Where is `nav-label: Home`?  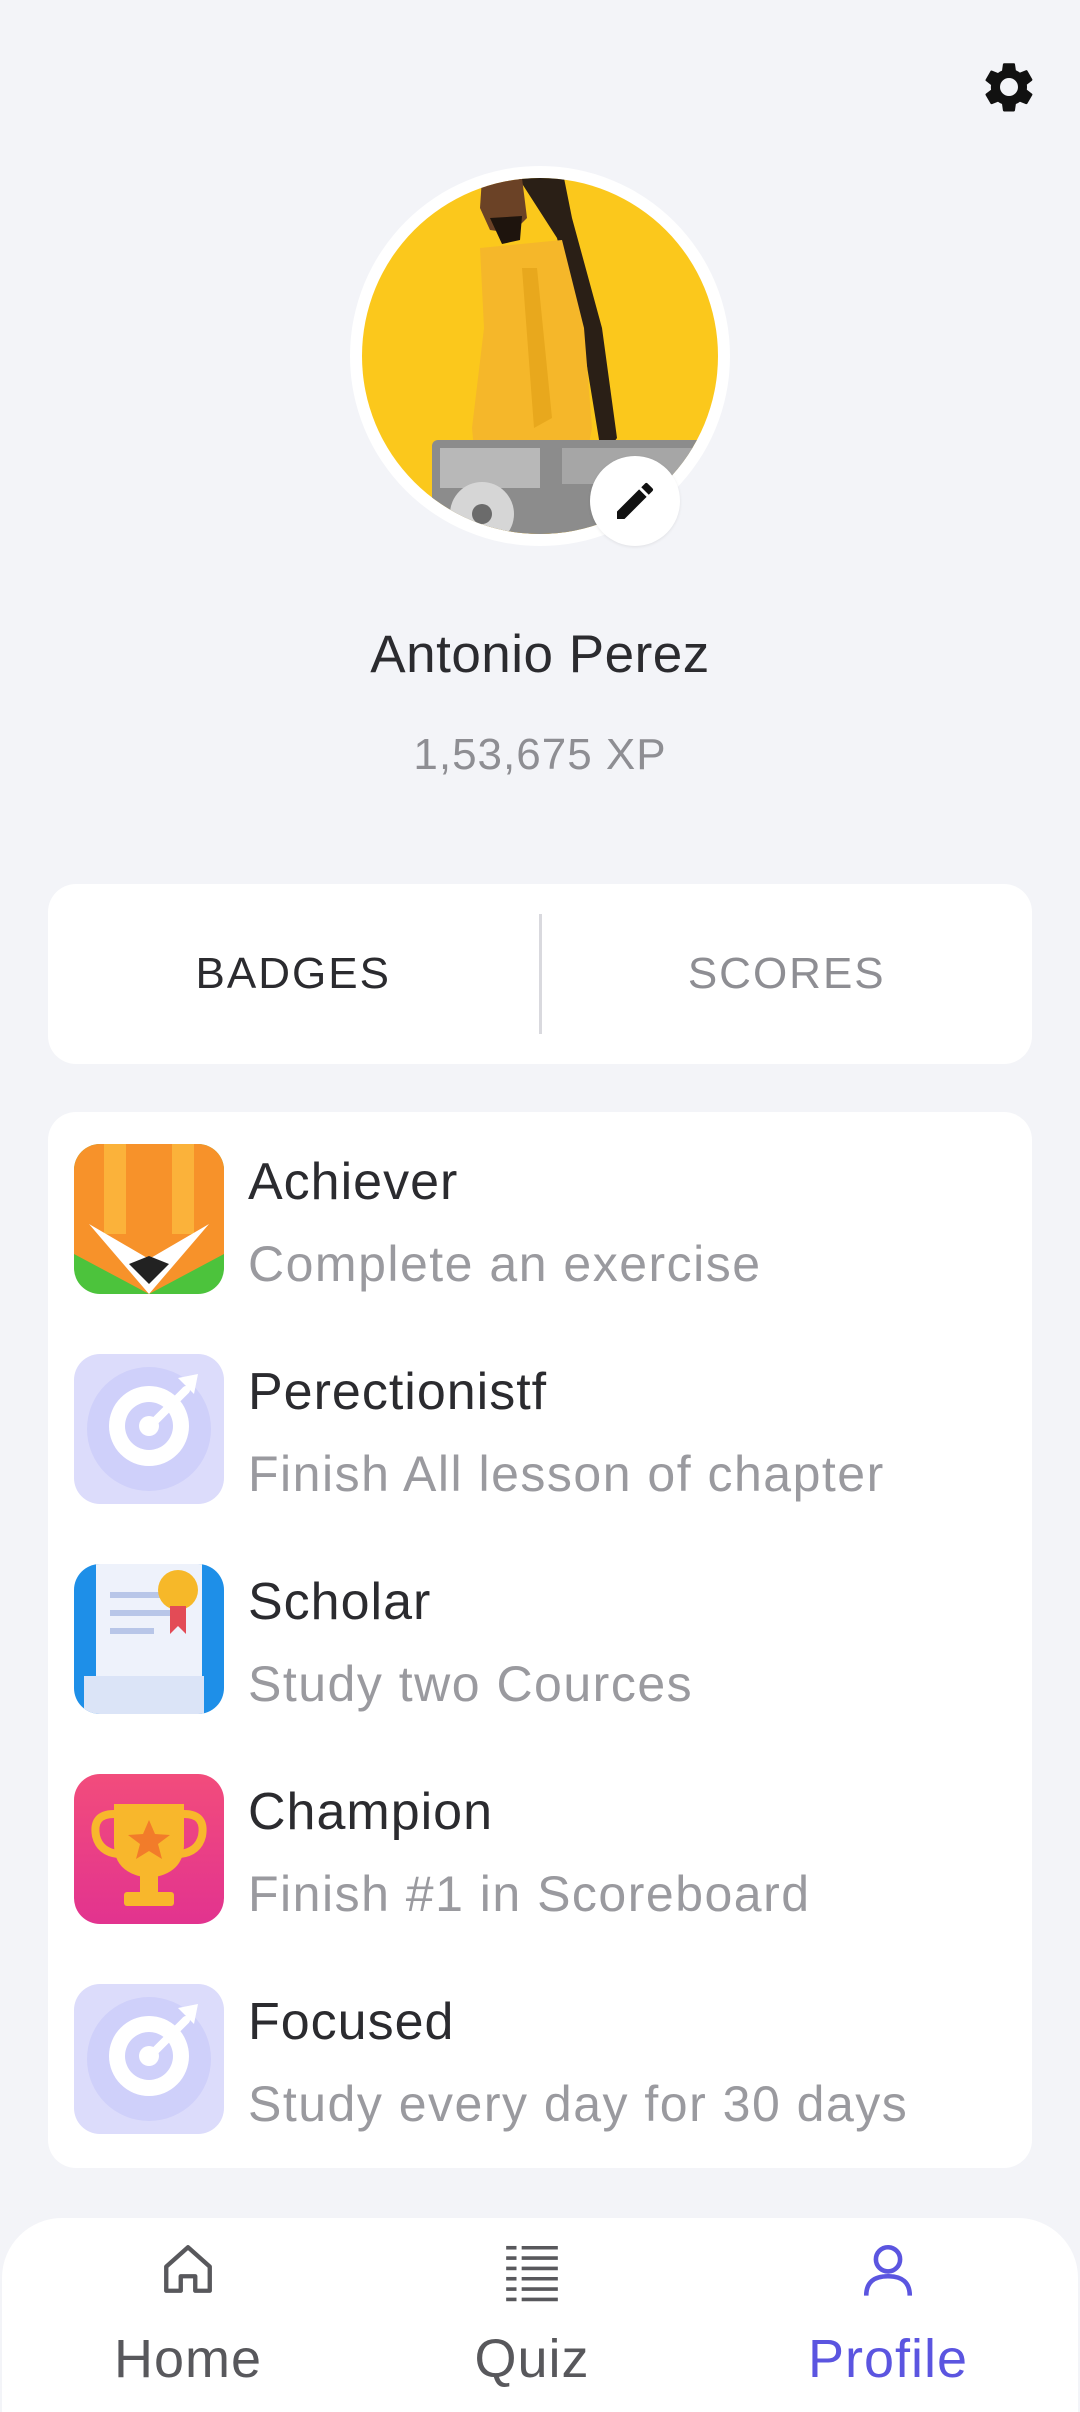
nav-label: Home is located at coordinates (188, 2359).